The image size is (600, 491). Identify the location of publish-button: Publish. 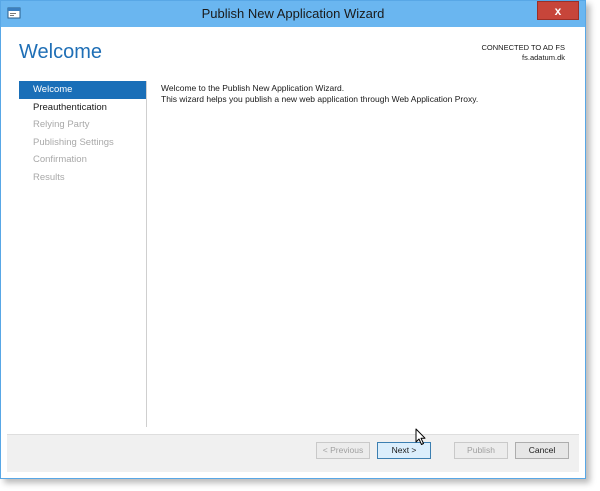
(481, 450).